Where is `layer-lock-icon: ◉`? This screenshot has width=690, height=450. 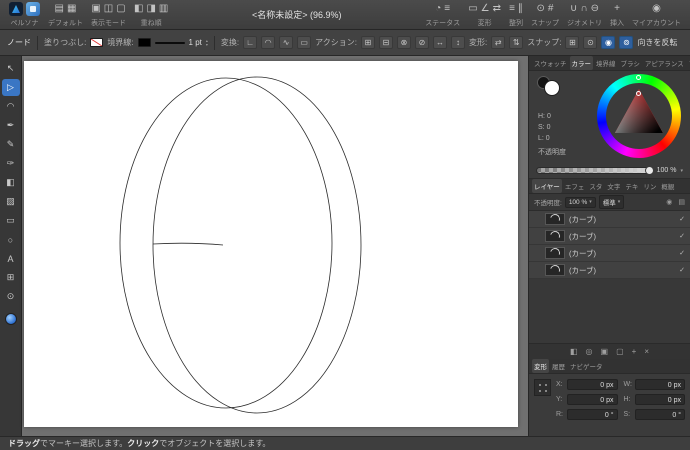 layer-lock-icon: ◉ is located at coordinates (669, 202).